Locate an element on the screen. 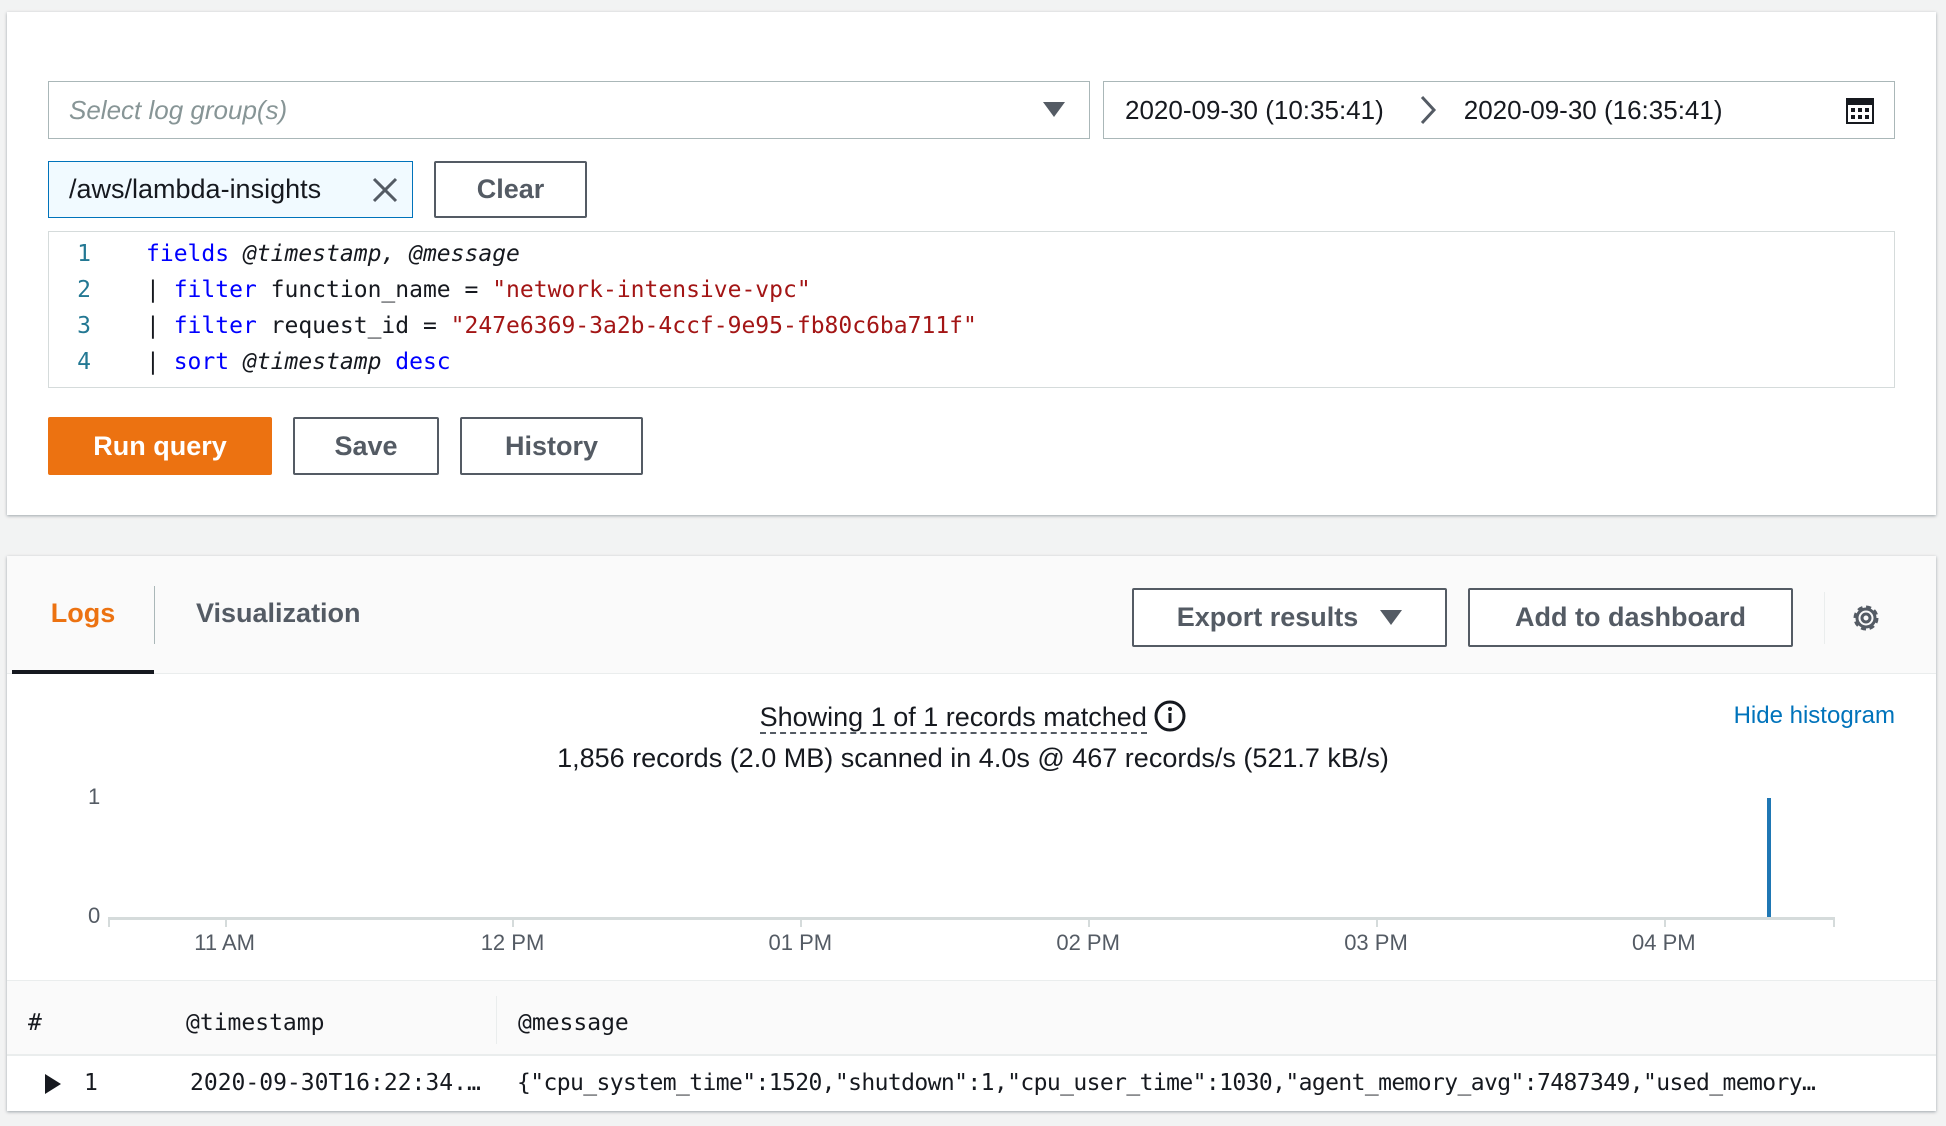 The image size is (1946, 1126). date-end: 2020-09-30 (16:35:41) is located at coordinates (1593, 109).